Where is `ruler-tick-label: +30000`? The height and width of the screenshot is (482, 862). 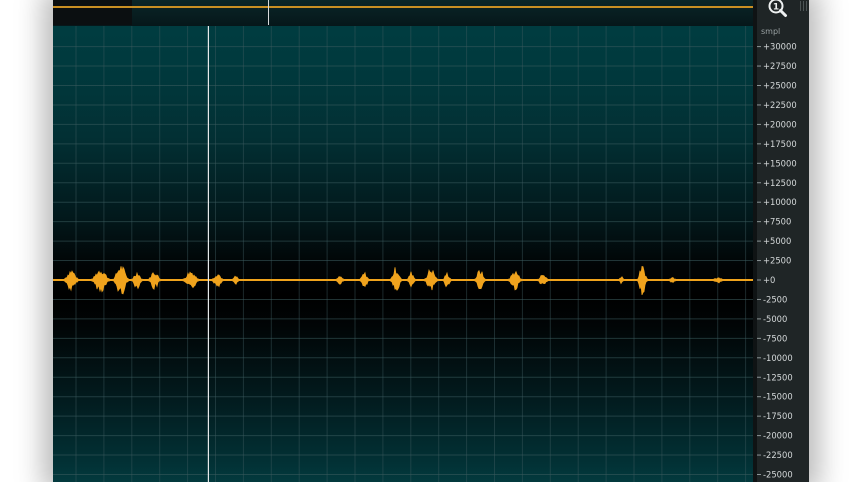
ruler-tick-label: +30000 is located at coordinates (780, 47).